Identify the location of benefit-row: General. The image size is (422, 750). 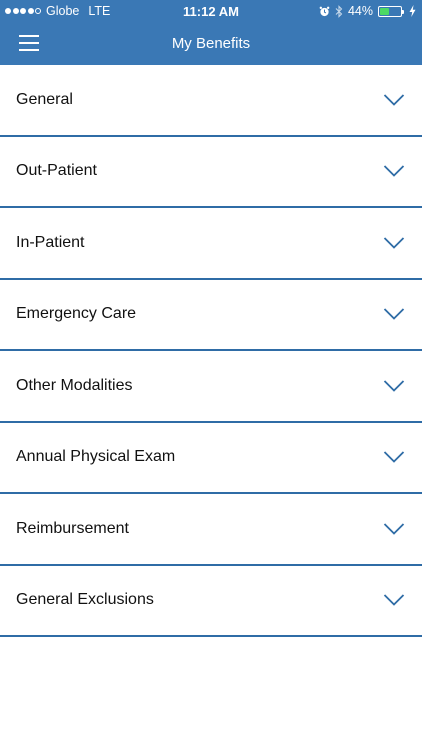
(211, 101).